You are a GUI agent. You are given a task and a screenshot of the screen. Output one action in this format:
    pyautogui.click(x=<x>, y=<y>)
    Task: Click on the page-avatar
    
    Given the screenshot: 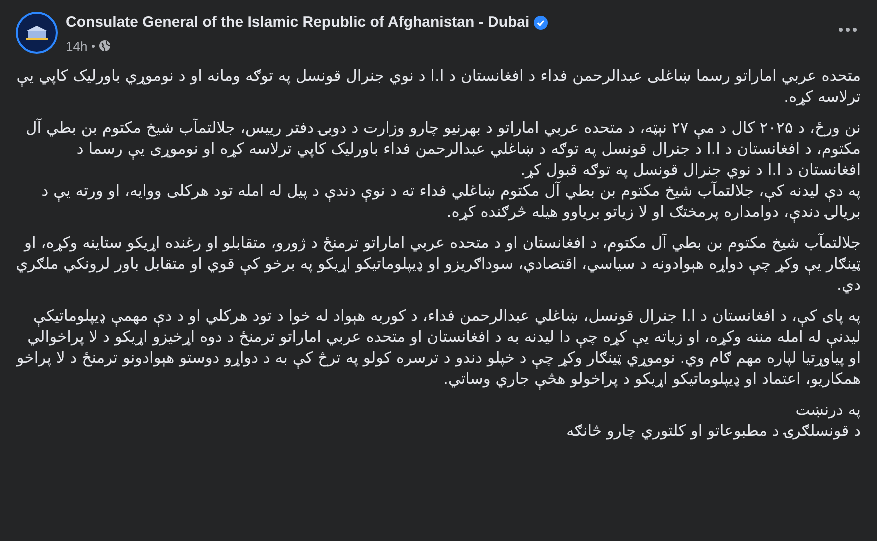 What is the action you would take?
    pyautogui.click(x=37, y=33)
    